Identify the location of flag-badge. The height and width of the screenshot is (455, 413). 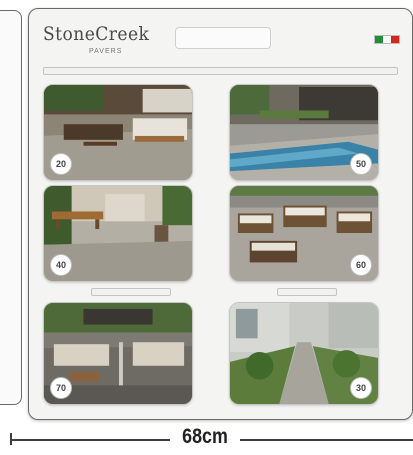
(387, 36).